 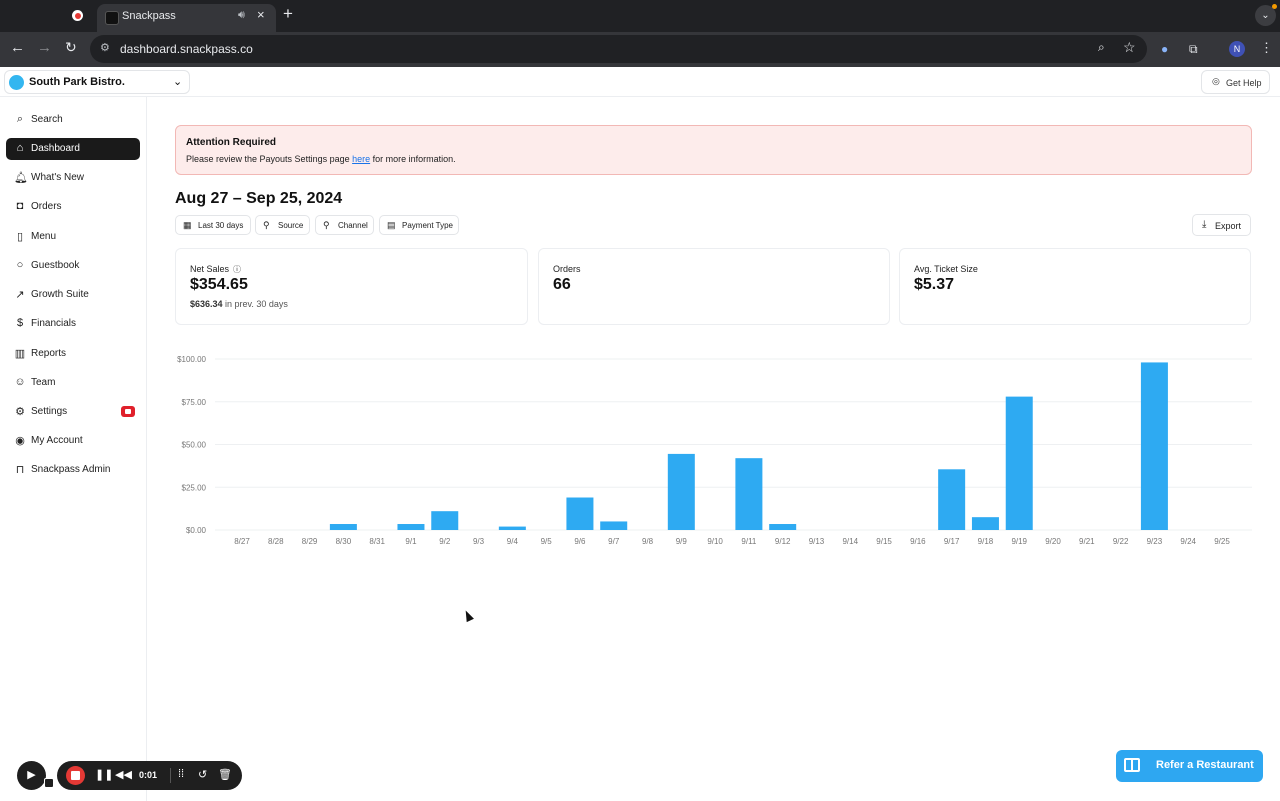 What do you see at coordinates (210, 269) in the screenshot?
I see `card-label: Net Sales` at bounding box center [210, 269].